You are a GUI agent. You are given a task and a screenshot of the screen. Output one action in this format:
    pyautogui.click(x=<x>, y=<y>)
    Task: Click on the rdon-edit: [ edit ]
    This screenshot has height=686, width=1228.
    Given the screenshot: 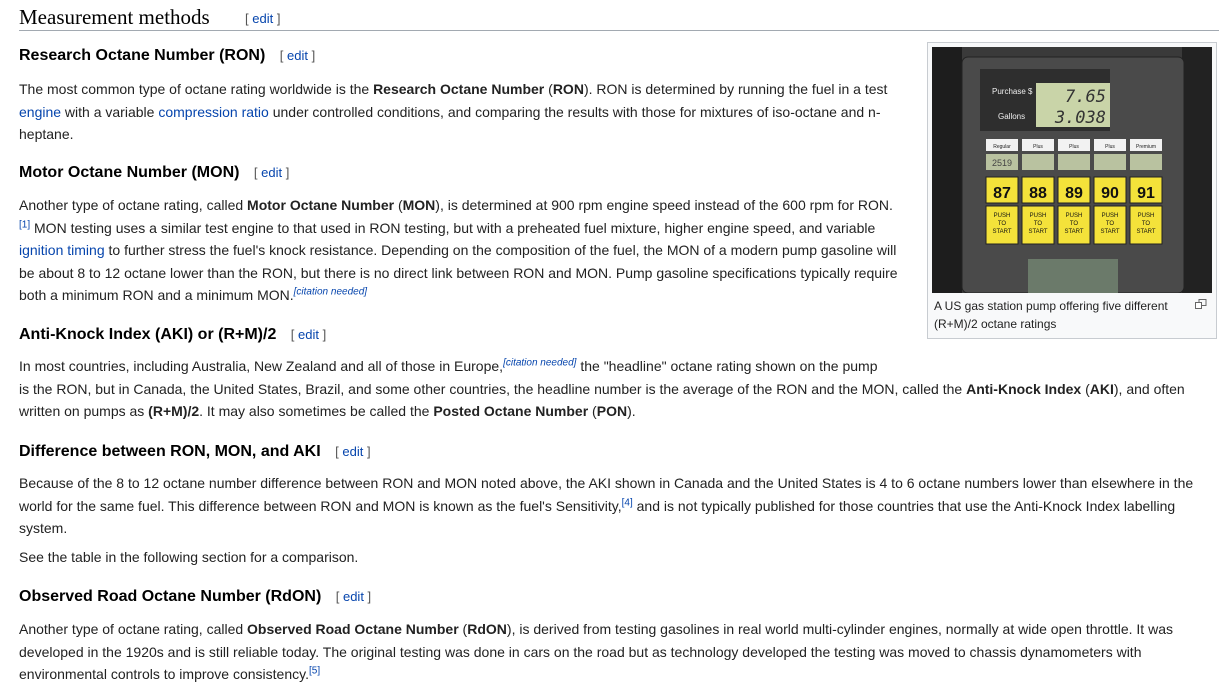 What is the action you would take?
    pyautogui.click(x=353, y=596)
    